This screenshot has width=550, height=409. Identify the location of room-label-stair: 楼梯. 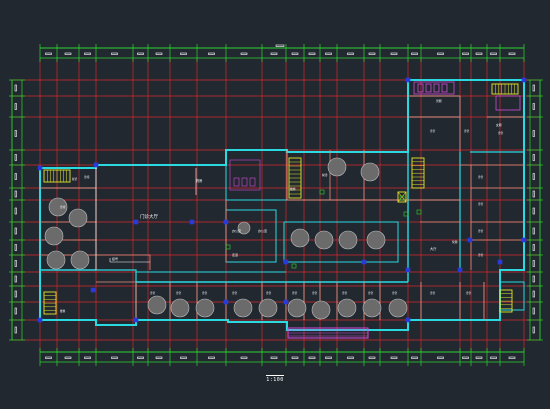
(63, 311).